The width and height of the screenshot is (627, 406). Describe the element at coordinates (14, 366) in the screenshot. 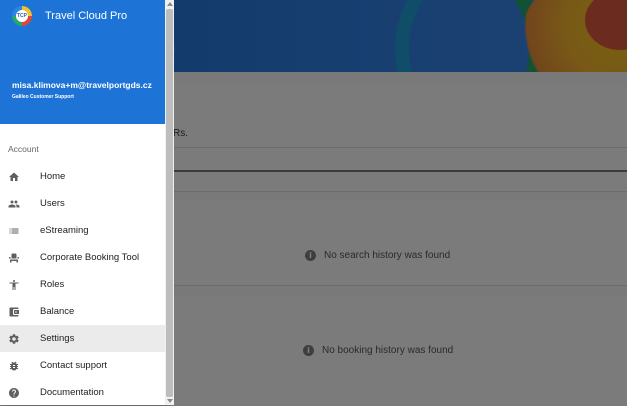

I see `bug-icon` at that location.